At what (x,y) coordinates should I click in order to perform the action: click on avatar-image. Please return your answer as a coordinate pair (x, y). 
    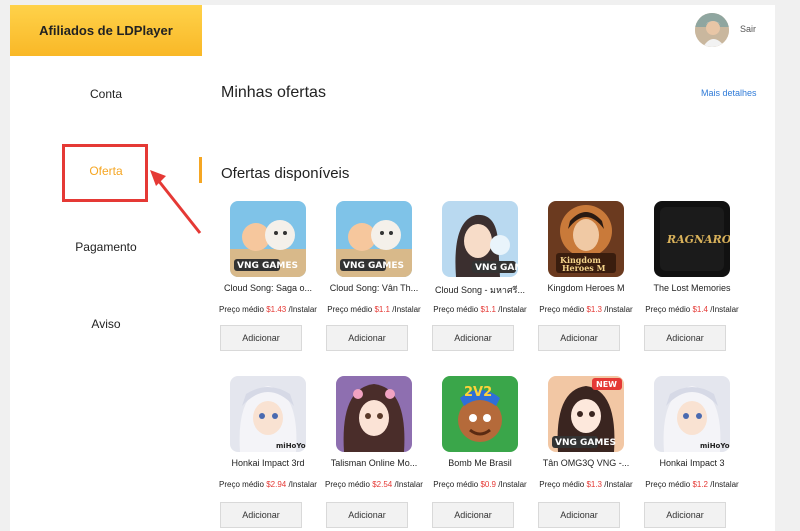
    Looking at the image, I should click on (712, 30).